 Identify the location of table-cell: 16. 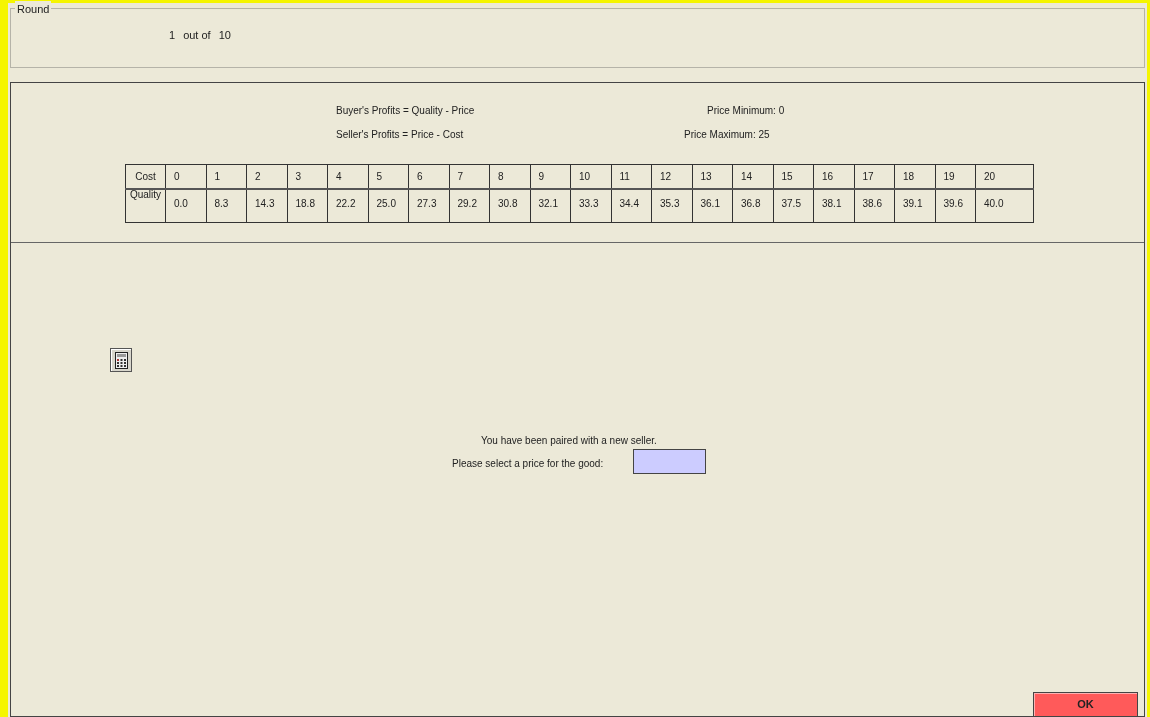
(833, 176).